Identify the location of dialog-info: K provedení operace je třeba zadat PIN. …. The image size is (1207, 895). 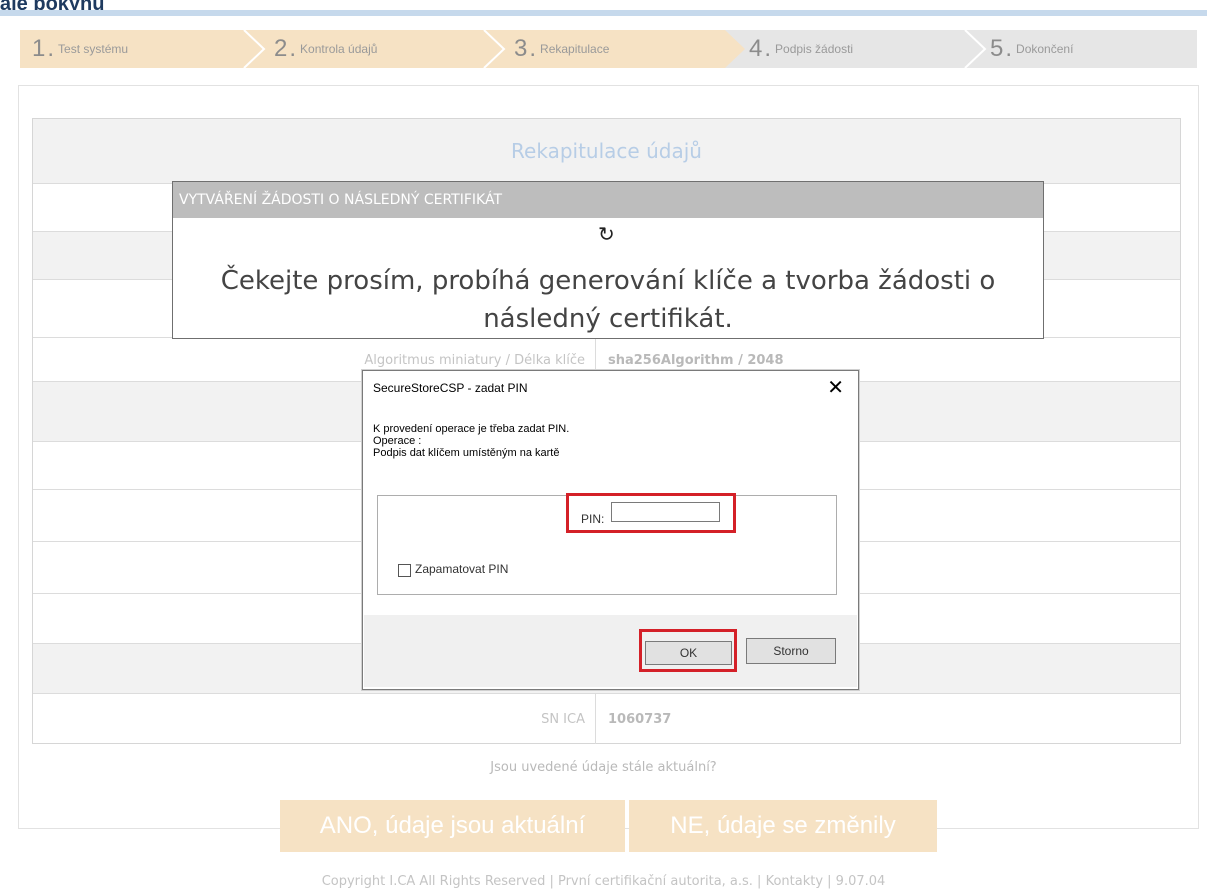
(471, 441).